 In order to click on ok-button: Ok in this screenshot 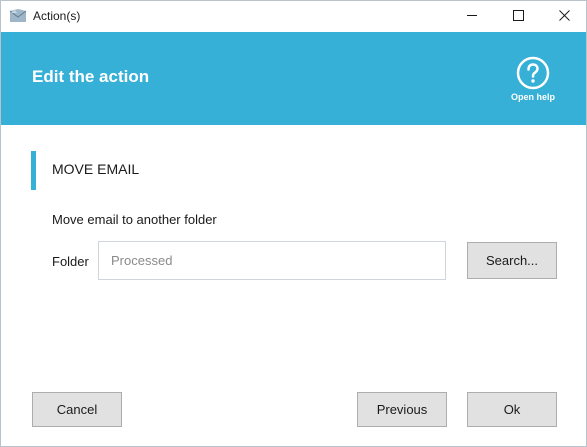, I will do `click(512, 409)`.